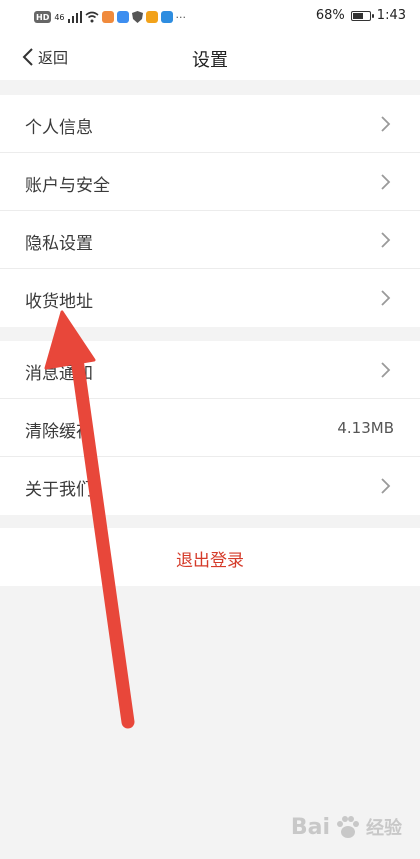 The image size is (420, 859). Describe the element at coordinates (391, 15) in the screenshot. I see `clock: 1:43` at that location.